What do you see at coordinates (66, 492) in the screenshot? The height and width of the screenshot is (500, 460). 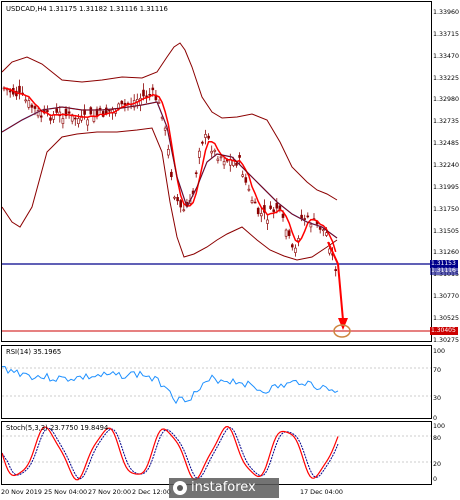 I see `time-label-2: 25 Nov 04:00` at bounding box center [66, 492].